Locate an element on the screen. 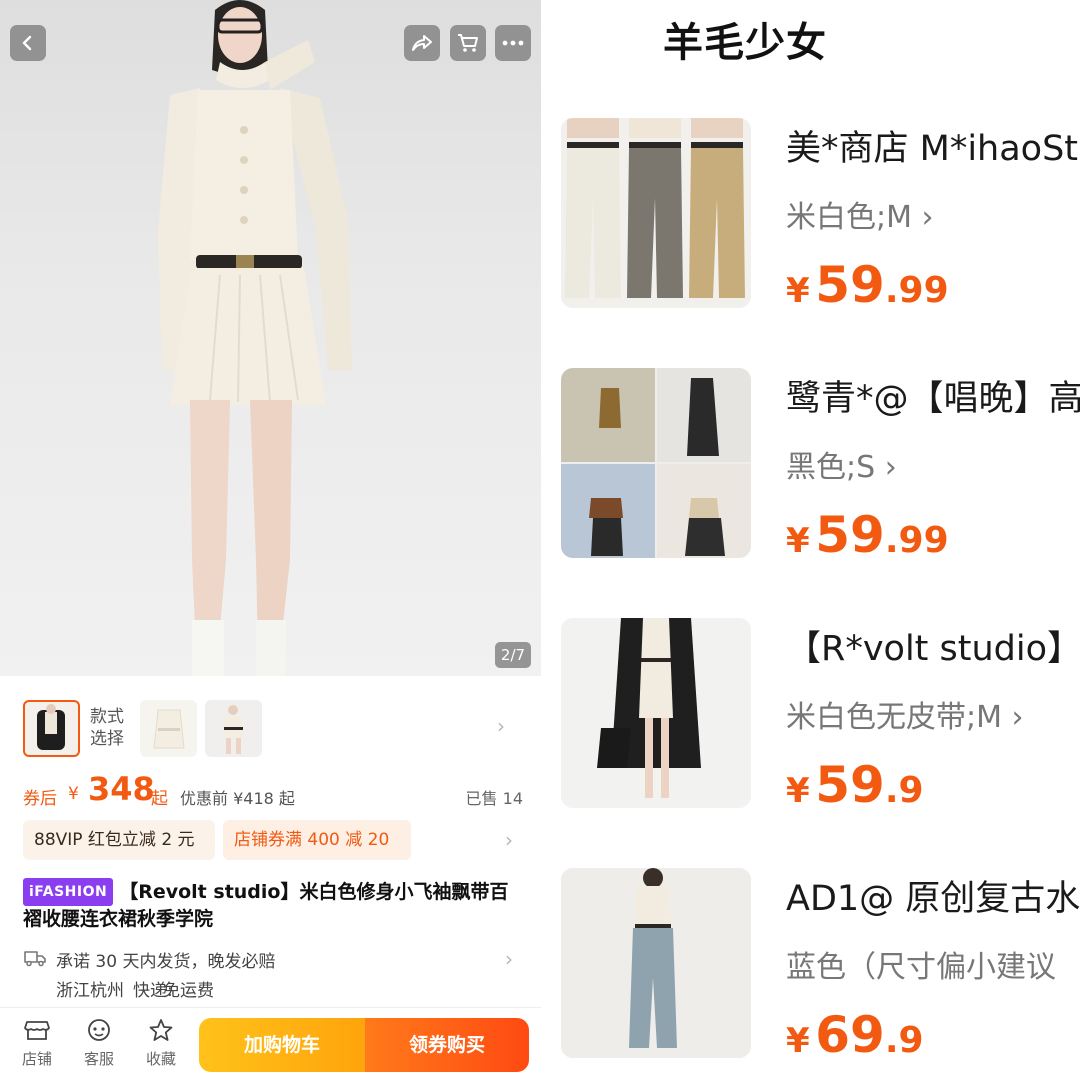 The width and height of the screenshot is (1080, 1080). list-item: 【R*volt studio】 米白色无皮带;M › ¥ 59.9 is located at coordinates (810, 718).